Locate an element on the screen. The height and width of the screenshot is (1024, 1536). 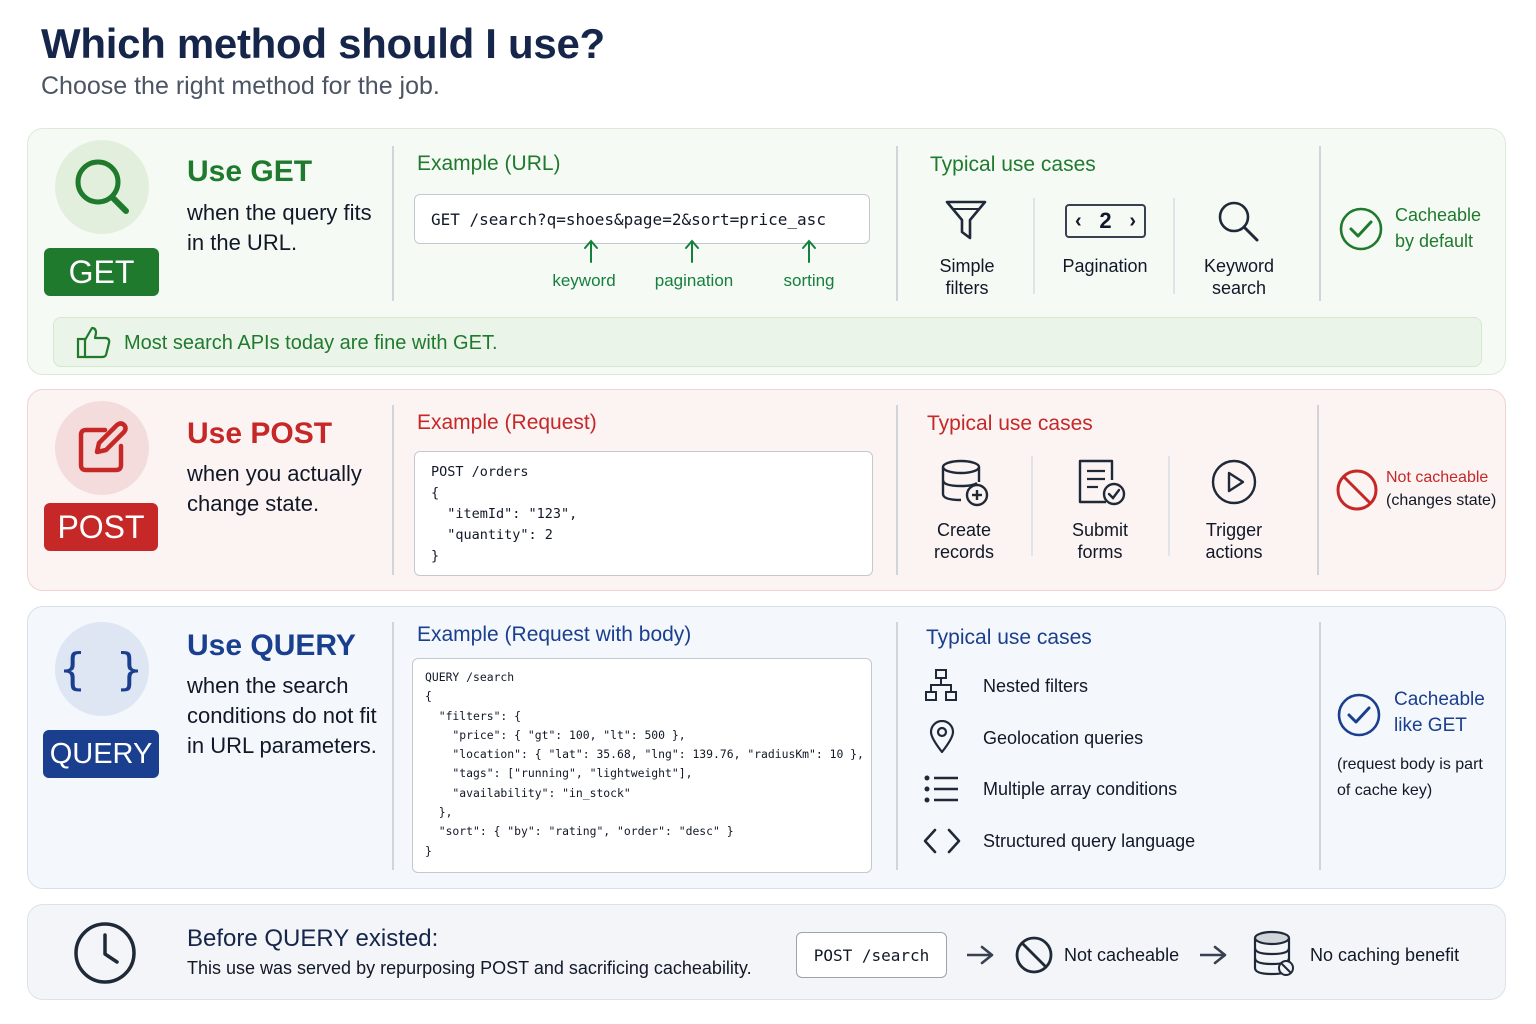
flow-no-caching-benefit: No caching benefit is located at coordinates (1385, 955).